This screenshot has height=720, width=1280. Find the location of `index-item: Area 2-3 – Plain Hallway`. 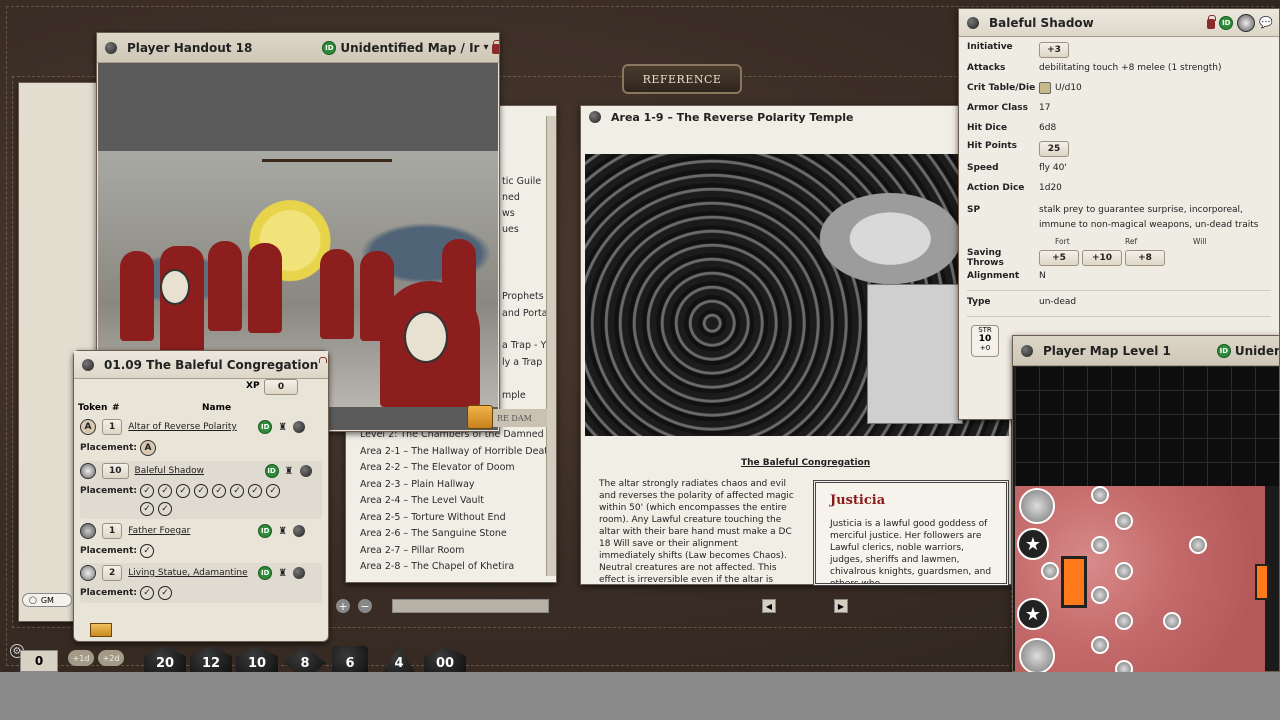

index-item: Area 2-3 – Plain Hallway is located at coordinates (417, 484).